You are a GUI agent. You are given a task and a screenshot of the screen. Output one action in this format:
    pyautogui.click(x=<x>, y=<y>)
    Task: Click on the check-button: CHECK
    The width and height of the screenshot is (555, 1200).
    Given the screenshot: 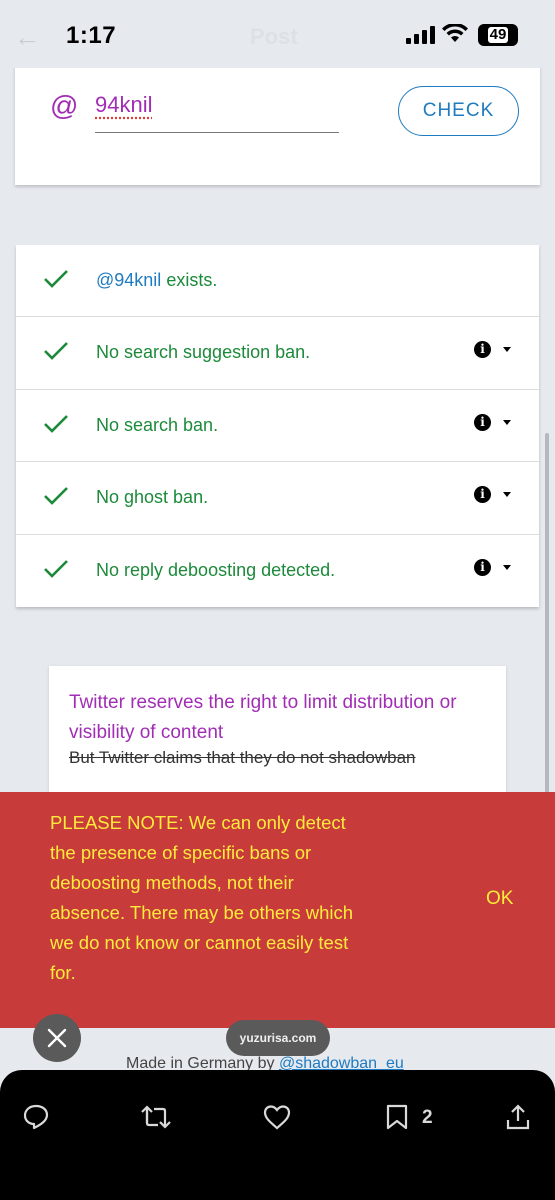 What is the action you would take?
    pyautogui.click(x=458, y=111)
    